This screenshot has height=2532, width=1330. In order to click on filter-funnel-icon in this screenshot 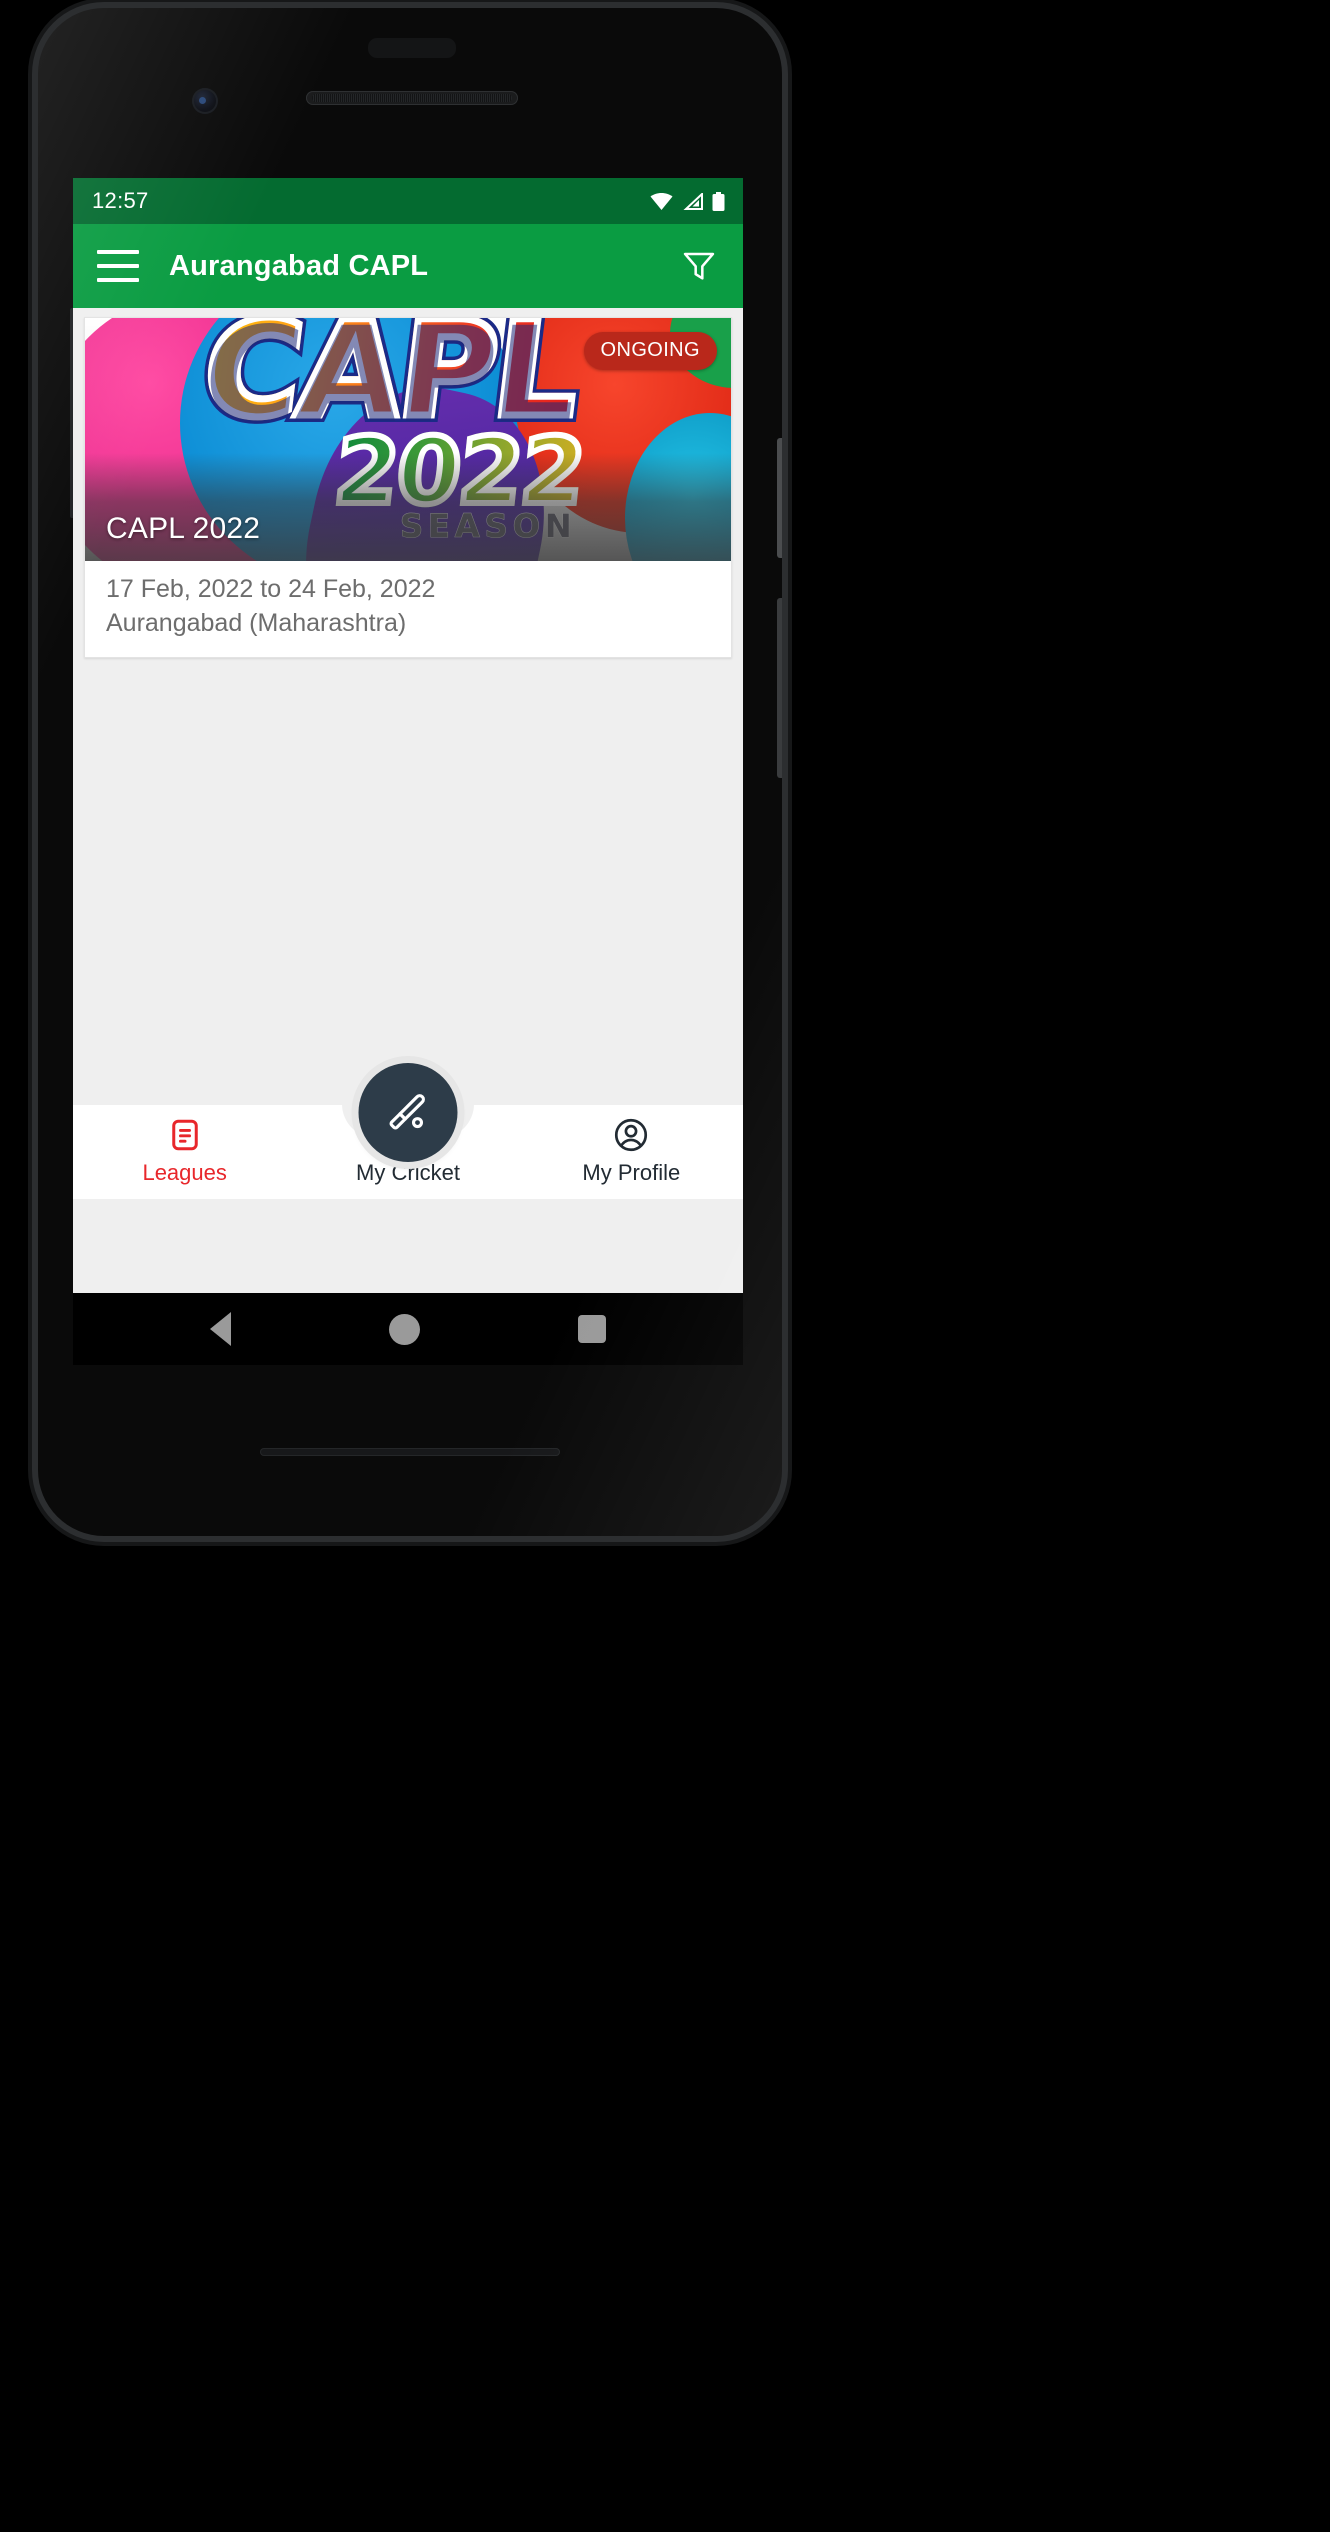, I will do `click(699, 266)`.